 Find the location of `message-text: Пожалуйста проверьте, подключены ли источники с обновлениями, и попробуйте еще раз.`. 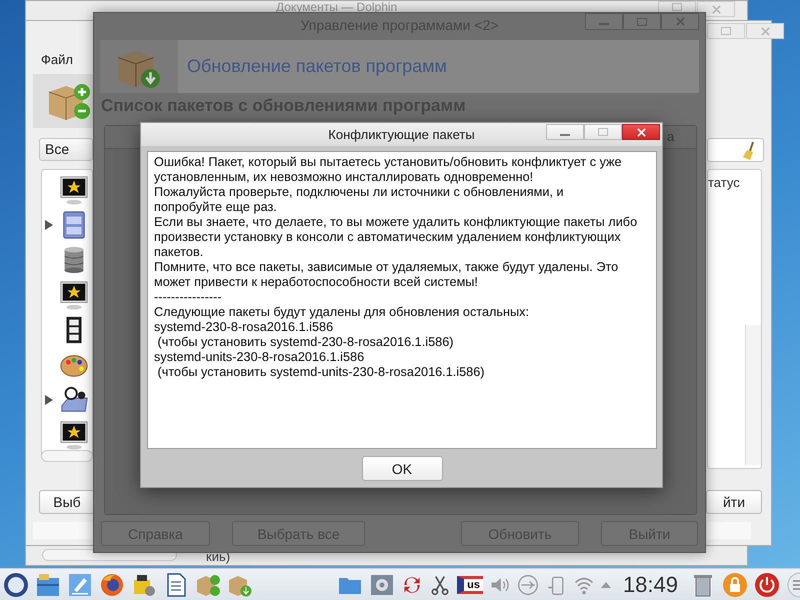

message-text: Пожалуйста проверьте, подключены ли источники с обновлениями, и попробуйте еще раз. is located at coordinates (359, 200).